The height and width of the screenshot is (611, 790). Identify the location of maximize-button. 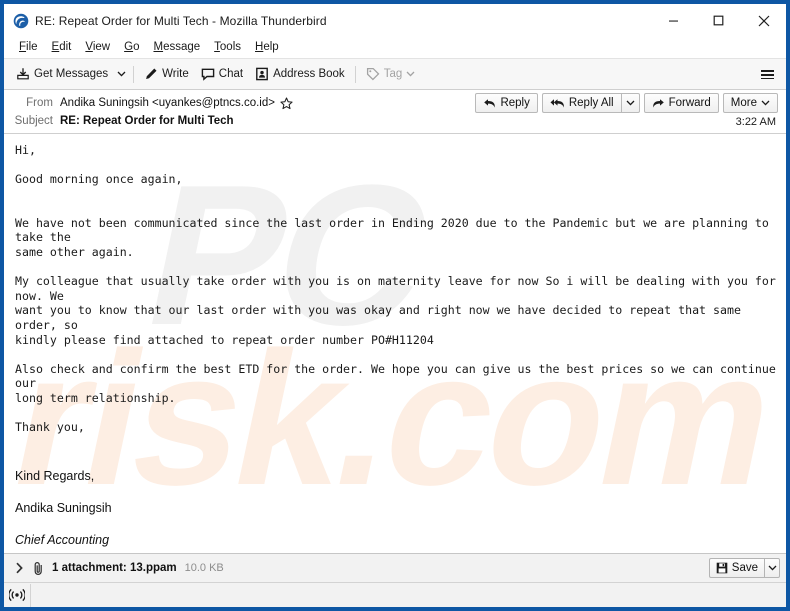
(718, 20).